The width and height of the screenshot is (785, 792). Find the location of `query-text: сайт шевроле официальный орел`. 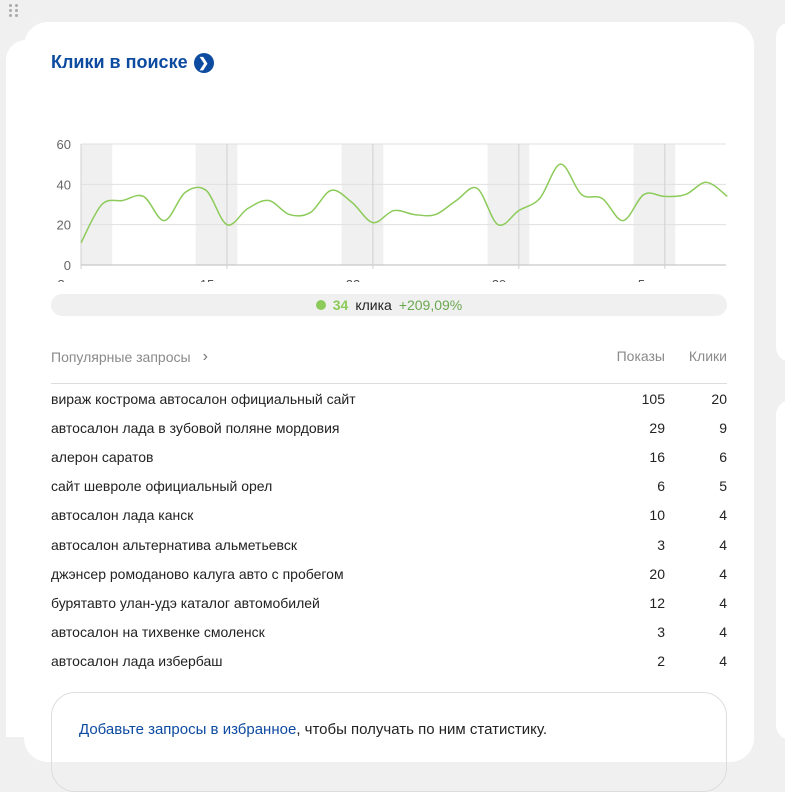

query-text: сайт шевроле официальный орел is located at coordinates (162, 486).